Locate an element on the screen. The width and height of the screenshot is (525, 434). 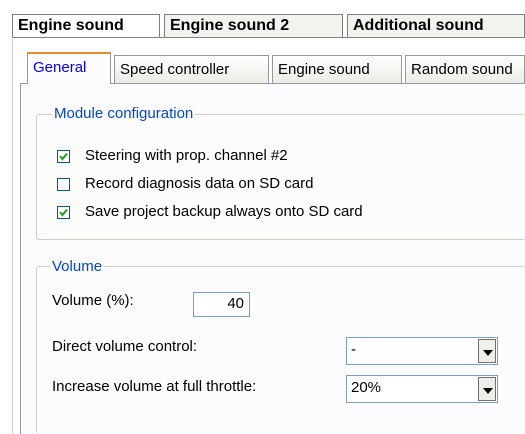
tab-engine-sound-inner: Engine sound is located at coordinates (337, 69).